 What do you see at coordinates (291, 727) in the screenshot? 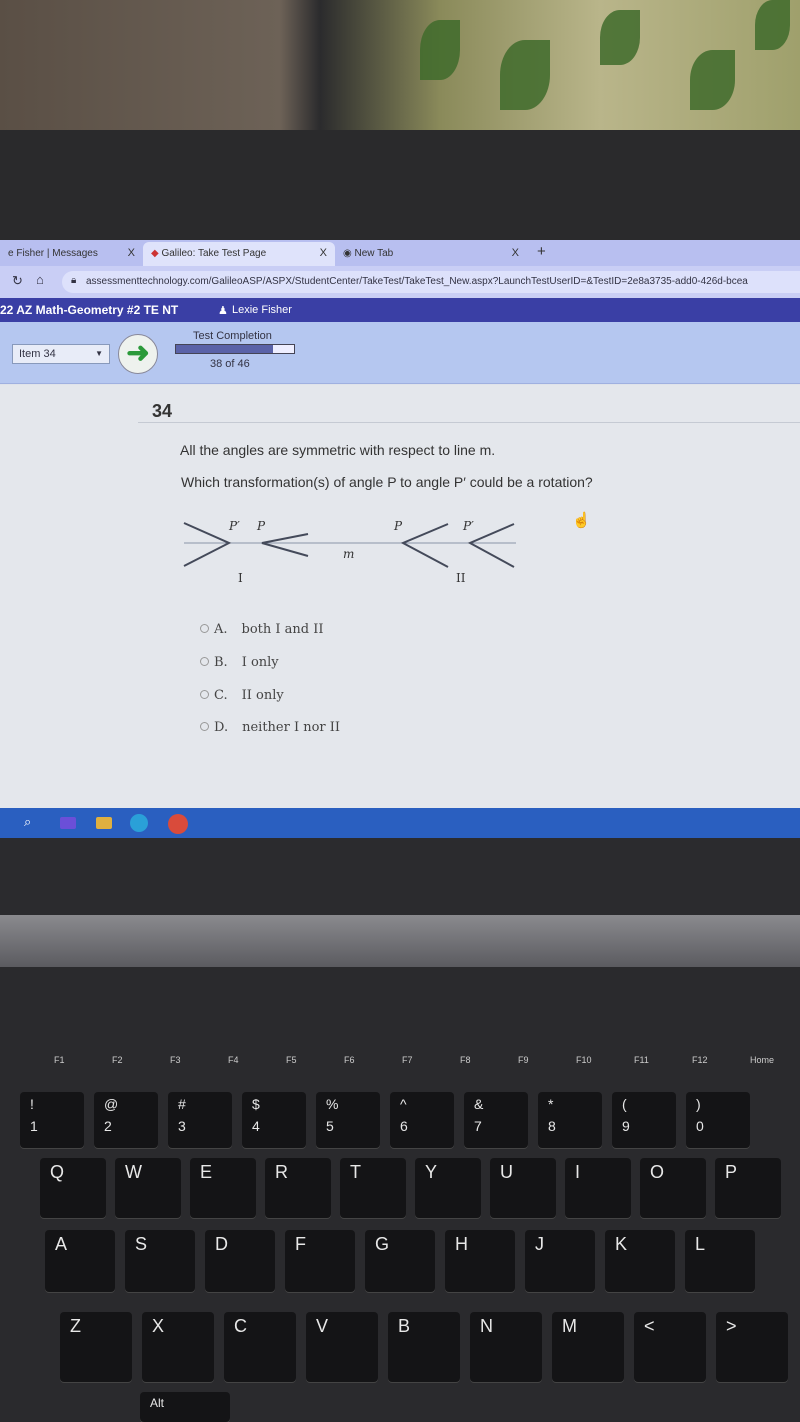
I see `option-text: neither I nor II` at bounding box center [291, 727].